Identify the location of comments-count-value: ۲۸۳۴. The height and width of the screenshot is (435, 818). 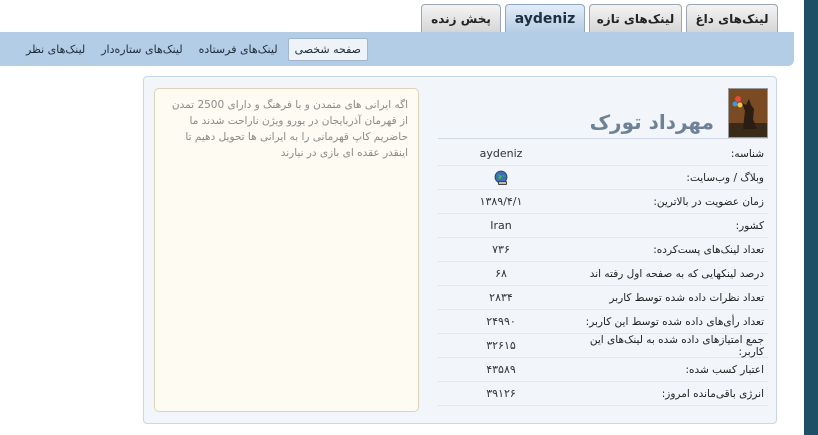
(501, 297).